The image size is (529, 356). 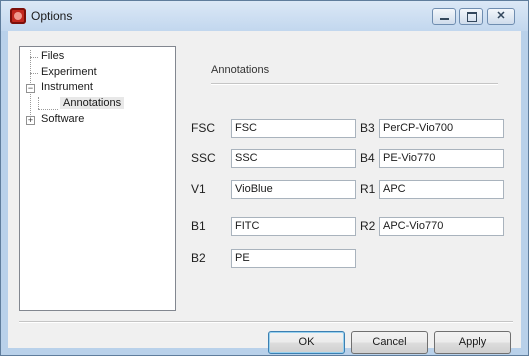 I want to click on maximize-button, so click(x=471, y=16).